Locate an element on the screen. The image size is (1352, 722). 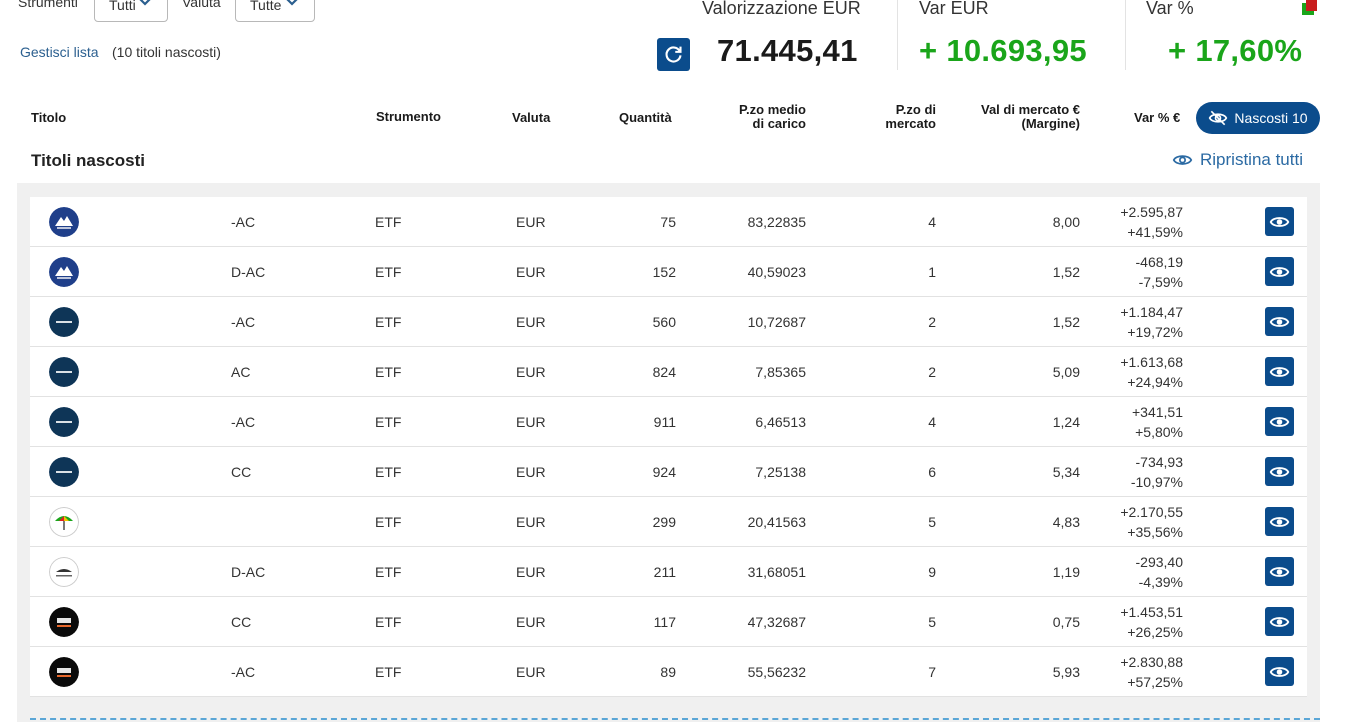
hidden-count-note: (10 titoli nascosti) is located at coordinates (166, 52).